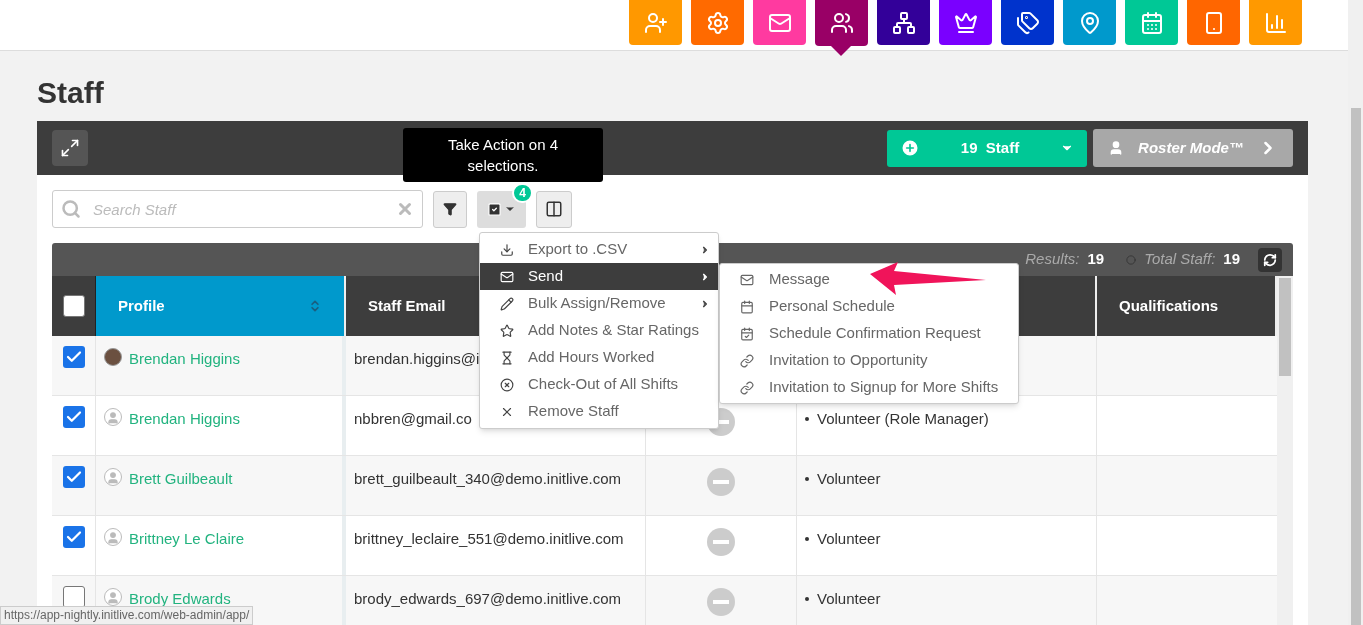  What do you see at coordinates (599, 249) in the screenshot?
I see `menu-item: Export to .CSV` at bounding box center [599, 249].